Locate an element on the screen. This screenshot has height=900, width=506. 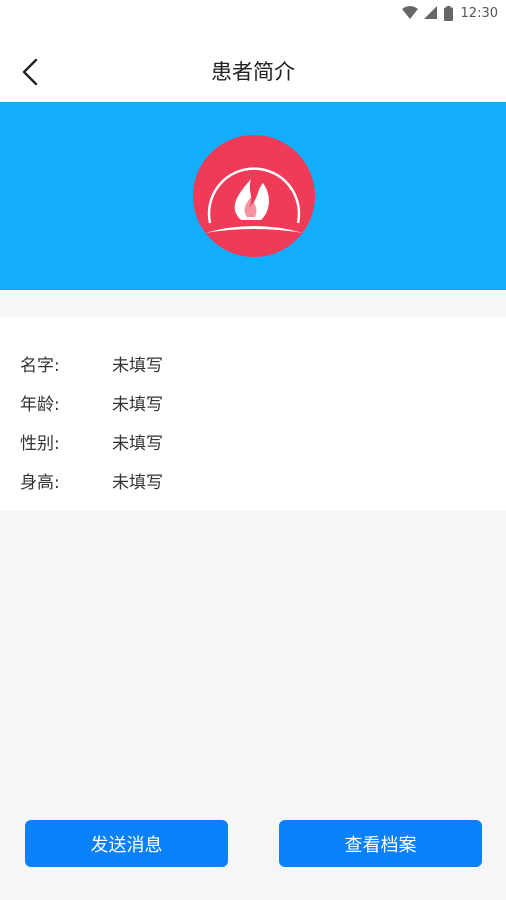
age-value: 未填写 is located at coordinates (137, 405).